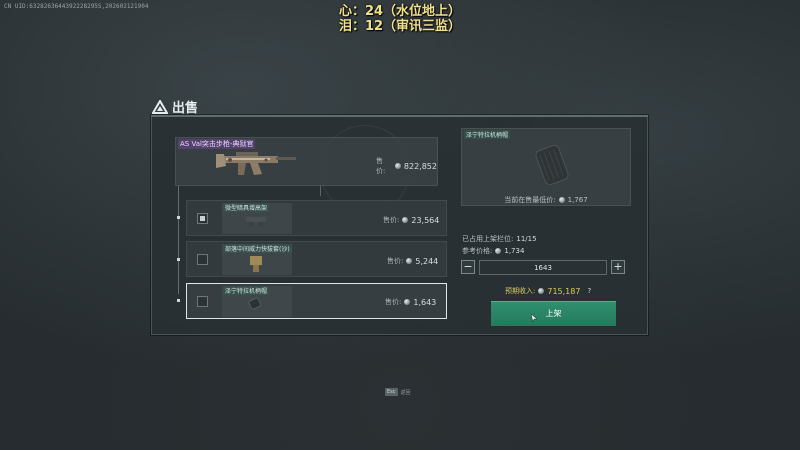  Describe the element at coordinates (589, 291) in the screenshot. I see `help-icon: ?` at that location.